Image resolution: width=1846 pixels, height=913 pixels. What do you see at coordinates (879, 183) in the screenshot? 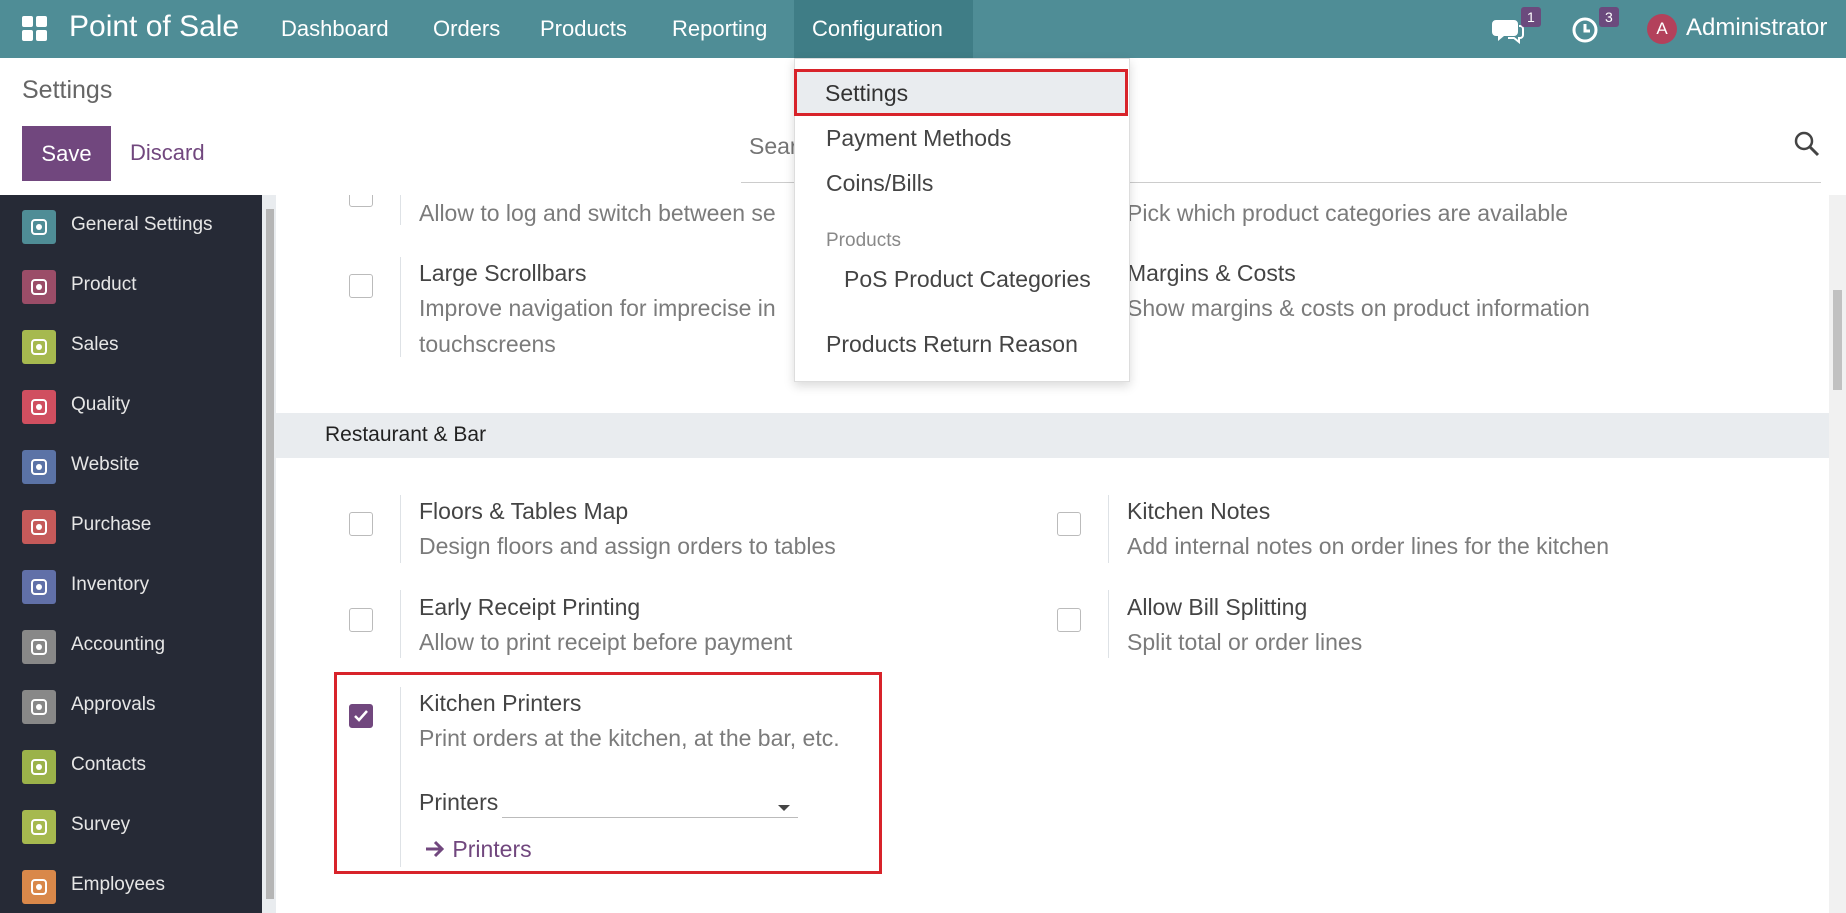
I see `coins-bills-label: Coins/Bills` at bounding box center [879, 183].